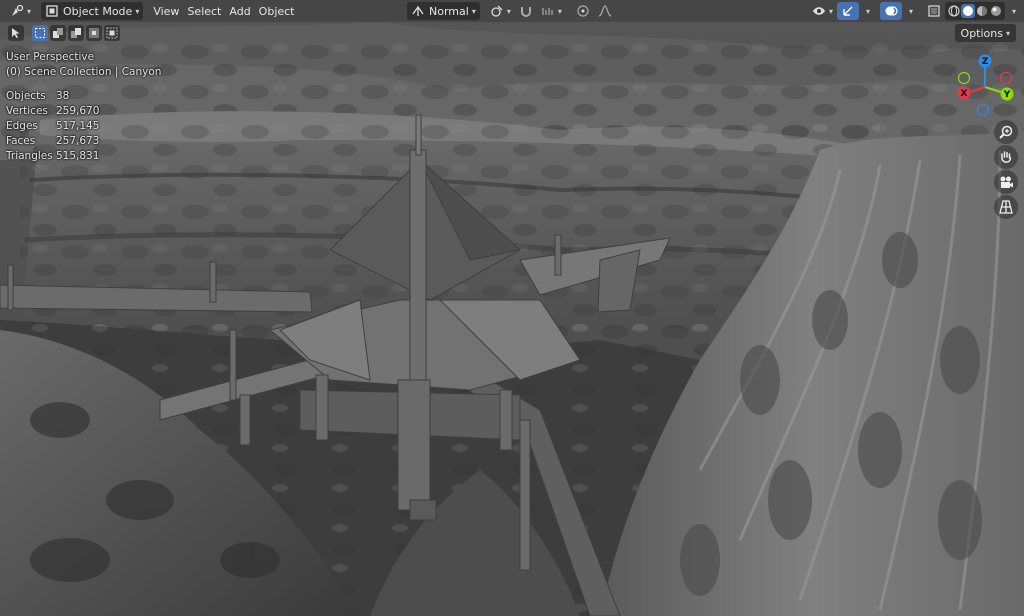 The width and height of the screenshot is (1024, 616). What do you see at coordinates (985, 62) in the screenshot?
I see `axis-z-label: Z` at bounding box center [985, 62].